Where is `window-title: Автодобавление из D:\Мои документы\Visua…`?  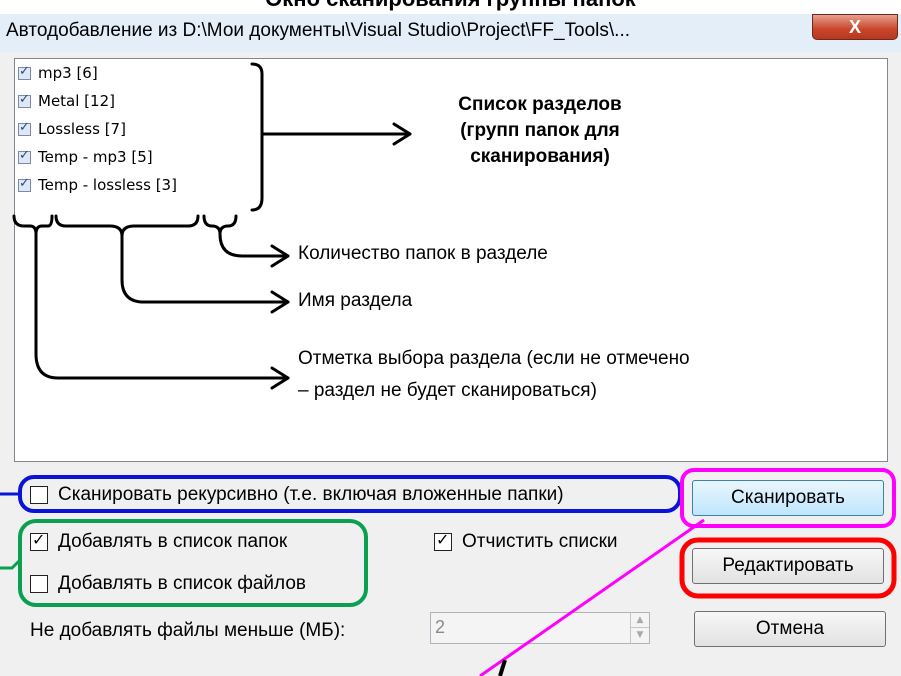 window-title: Автодобавление из D:\Мои документы\Visua… is located at coordinates (318, 30).